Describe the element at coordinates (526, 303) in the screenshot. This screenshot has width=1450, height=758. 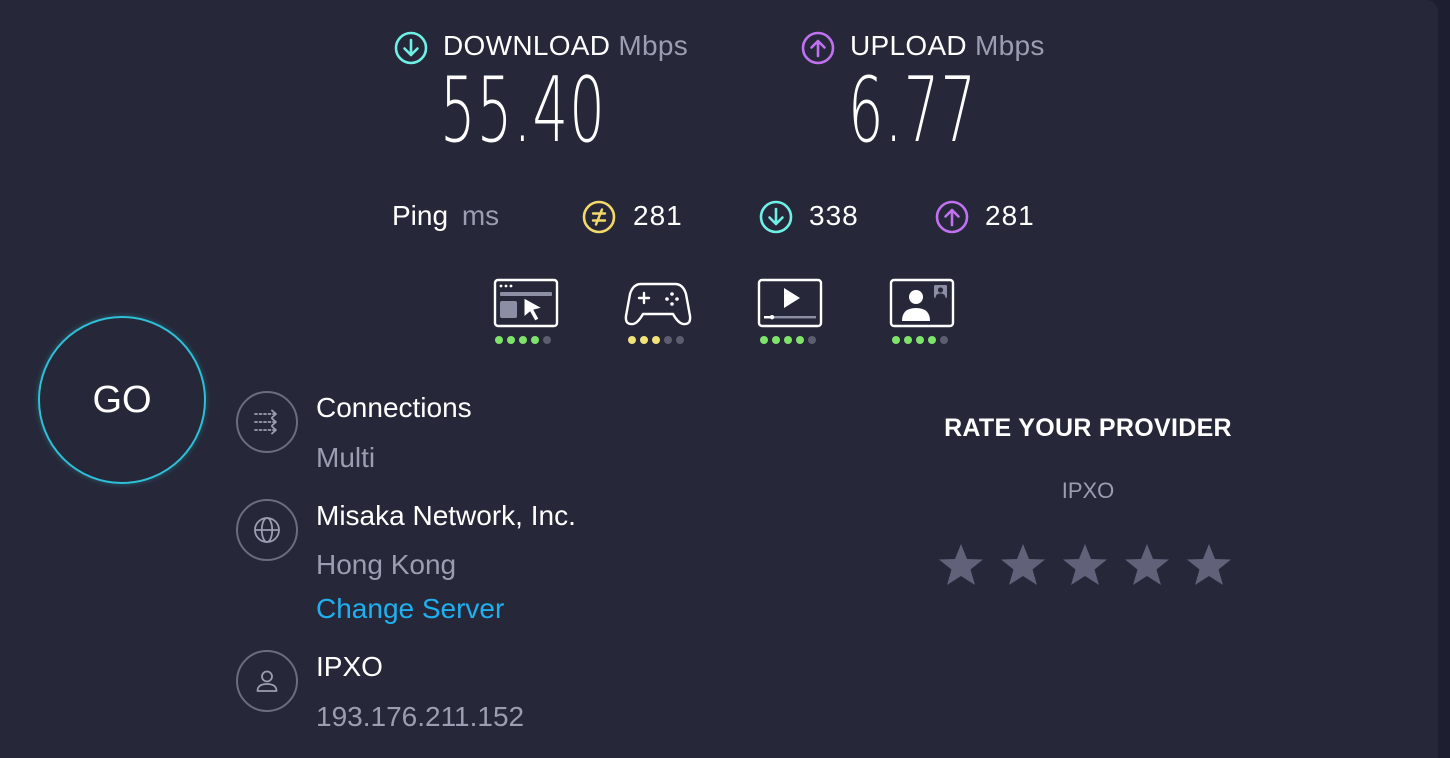
I see `web-browsing-icon` at that location.